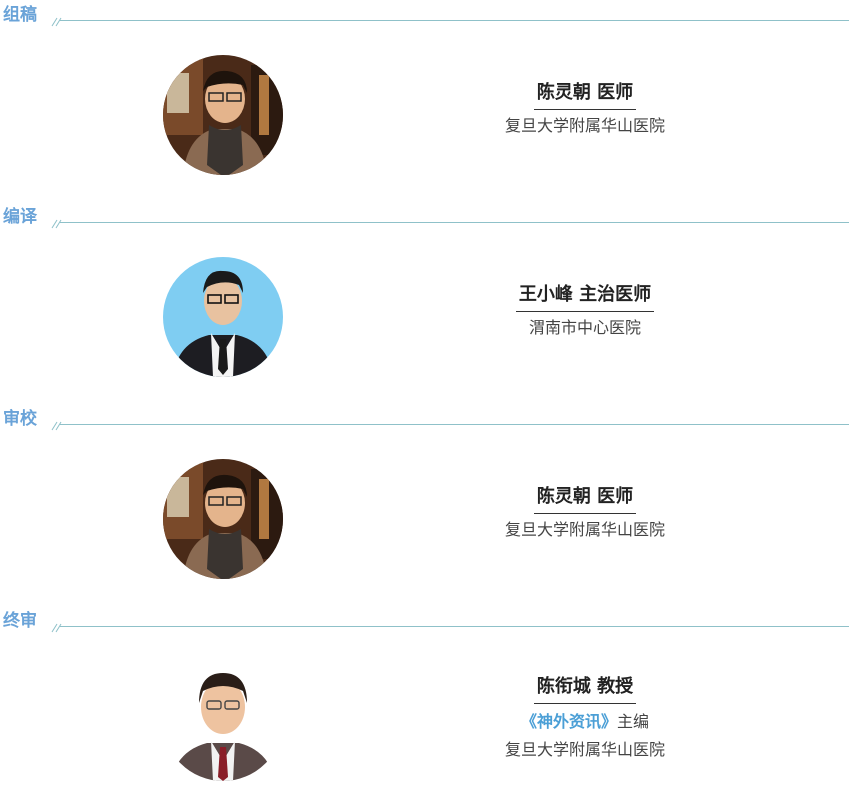  I want to click on portrait-man-suit-blue-bg, so click(223, 317).